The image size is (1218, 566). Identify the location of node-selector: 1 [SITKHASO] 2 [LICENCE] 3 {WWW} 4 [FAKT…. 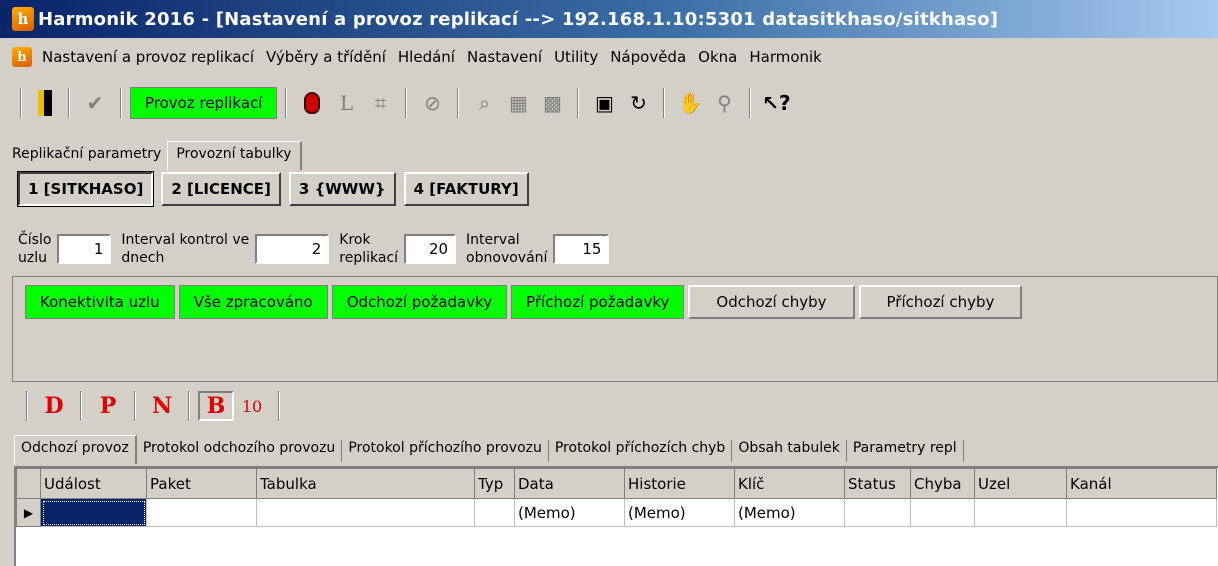
(272, 189).